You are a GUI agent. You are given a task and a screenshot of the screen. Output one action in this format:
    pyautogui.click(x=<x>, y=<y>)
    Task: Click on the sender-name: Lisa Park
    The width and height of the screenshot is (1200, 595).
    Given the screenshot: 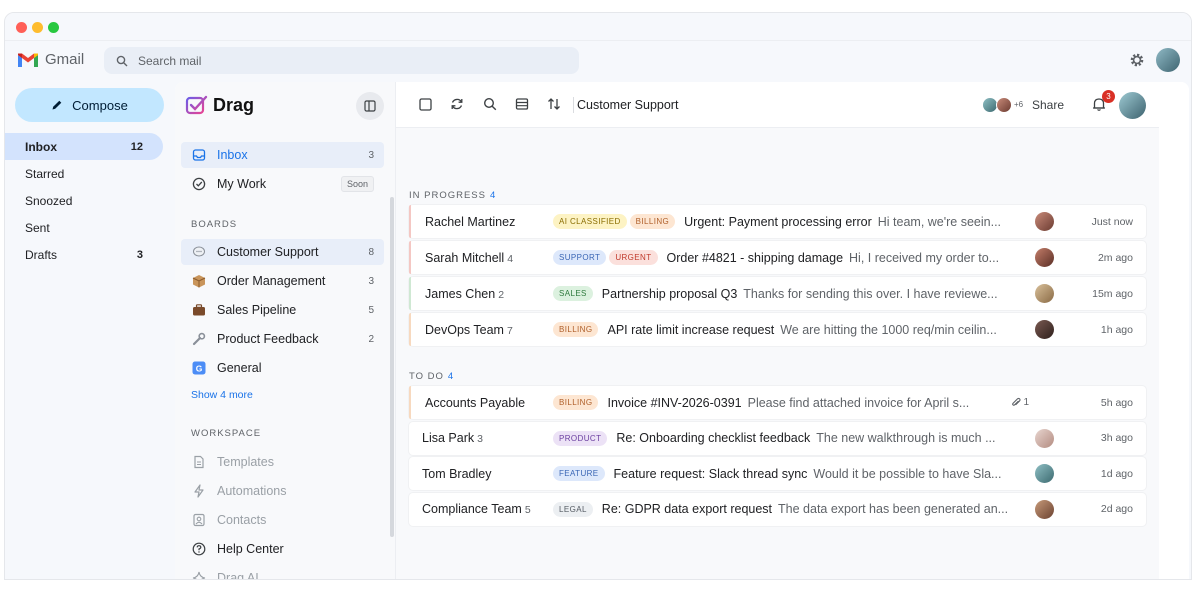 What is the action you would take?
    pyautogui.click(x=448, y=438)
    